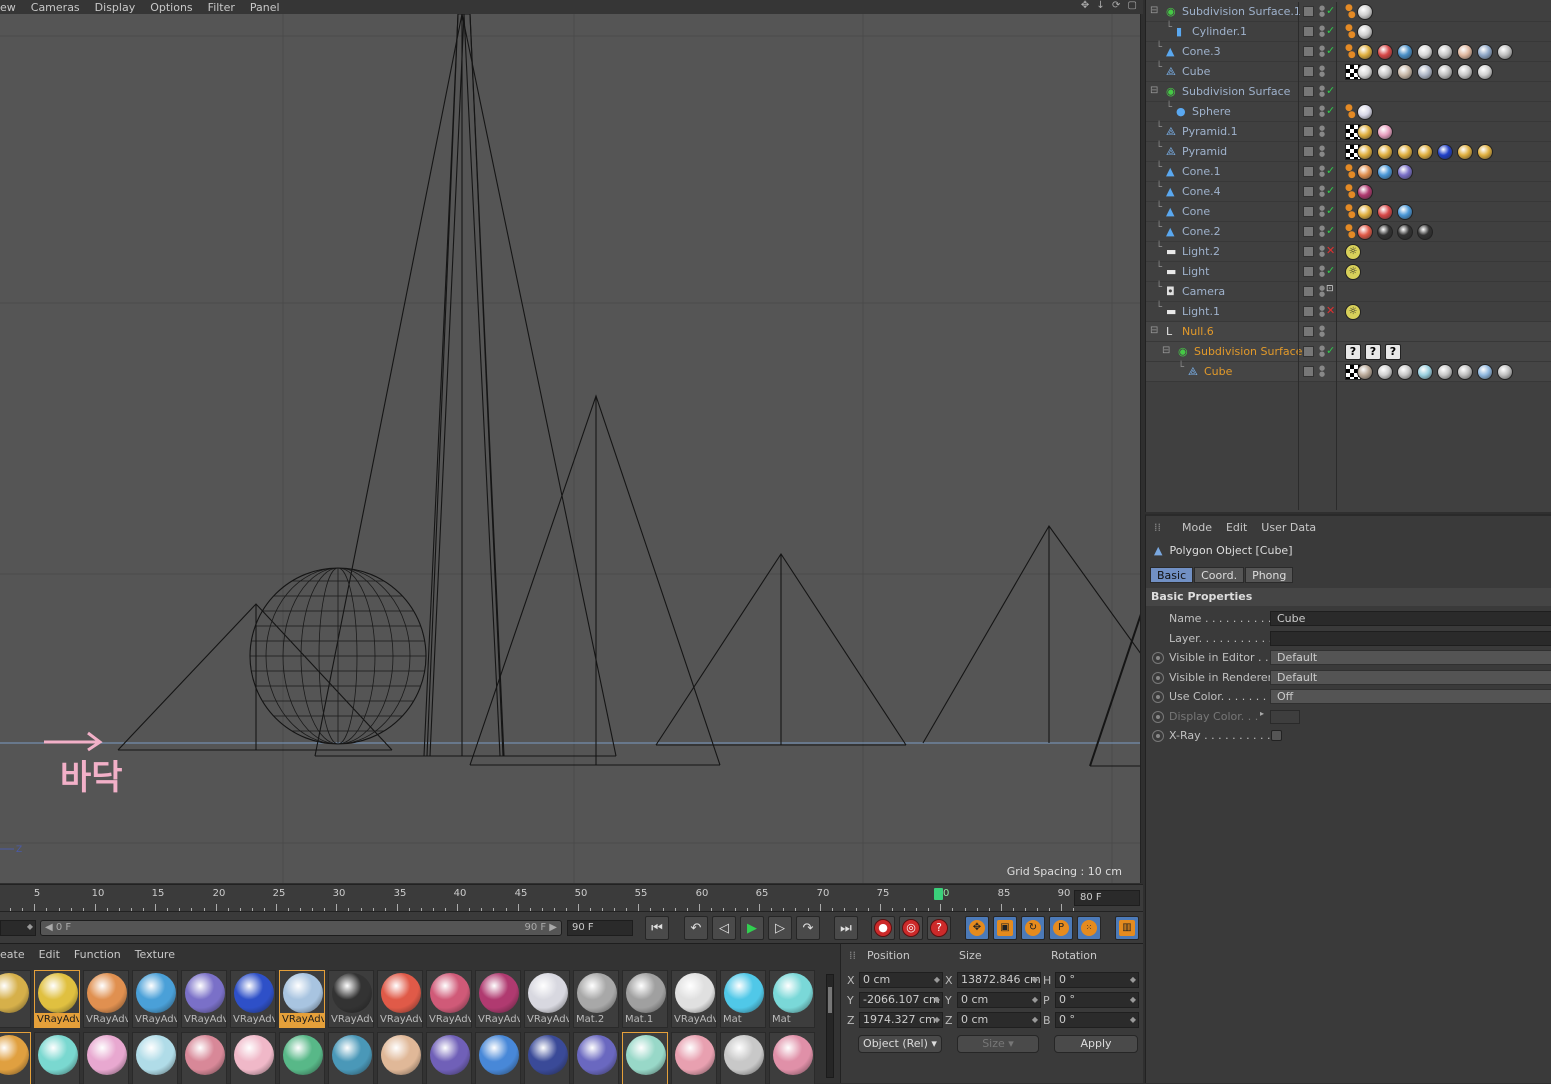 The image size is (1551, 1084). Describe the element at coordinates (1219, 575) in the screenshot. I see `tab-coord: Coord.` at that location.